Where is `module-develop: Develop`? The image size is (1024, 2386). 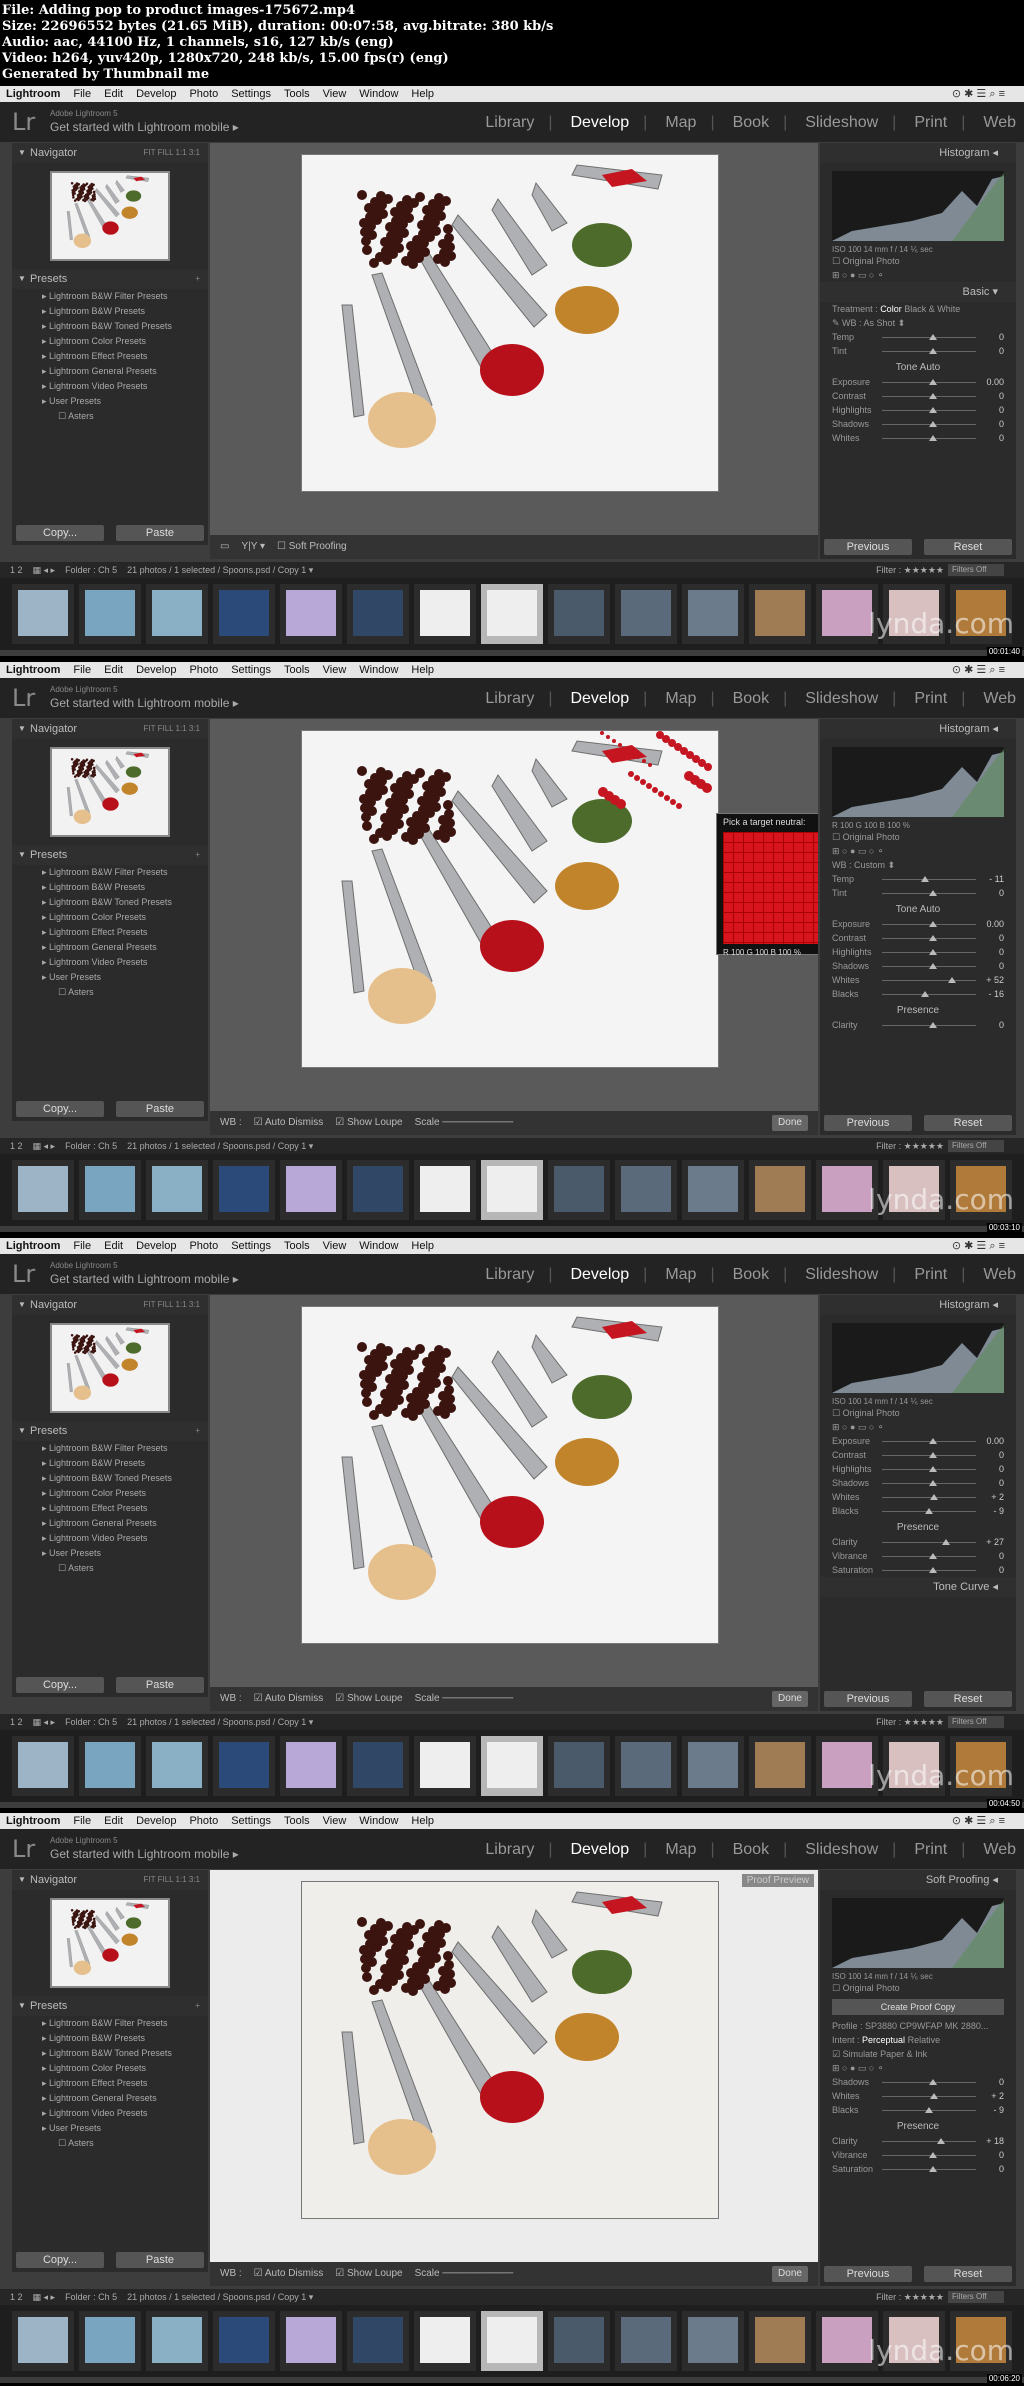 module-develop: Develop is located at coordinates (599, 698).